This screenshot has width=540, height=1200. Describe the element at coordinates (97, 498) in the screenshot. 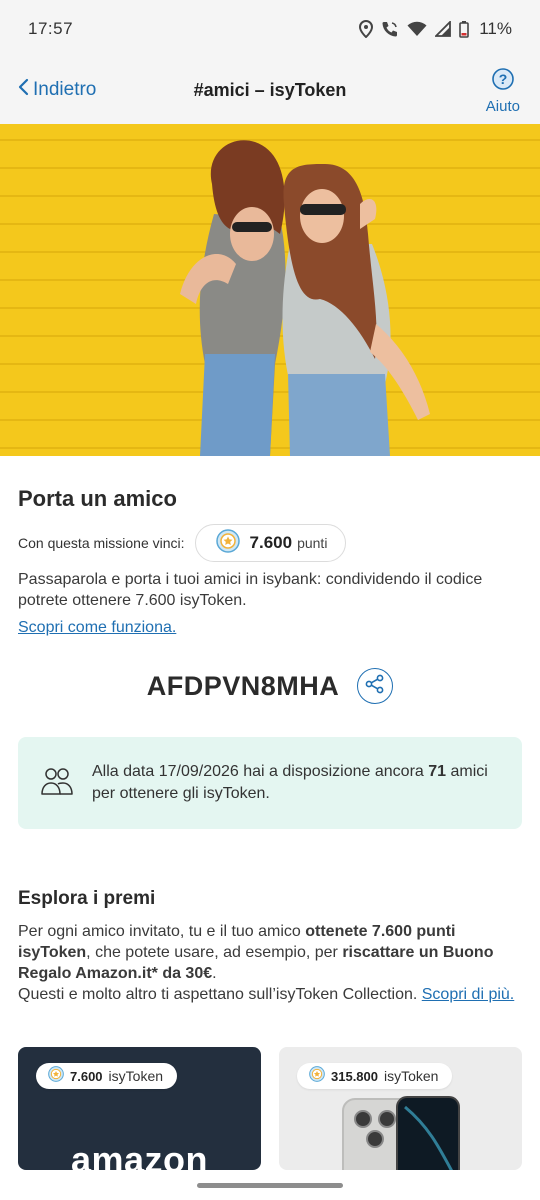

I see `mission-title: Porta un amico` at that location.